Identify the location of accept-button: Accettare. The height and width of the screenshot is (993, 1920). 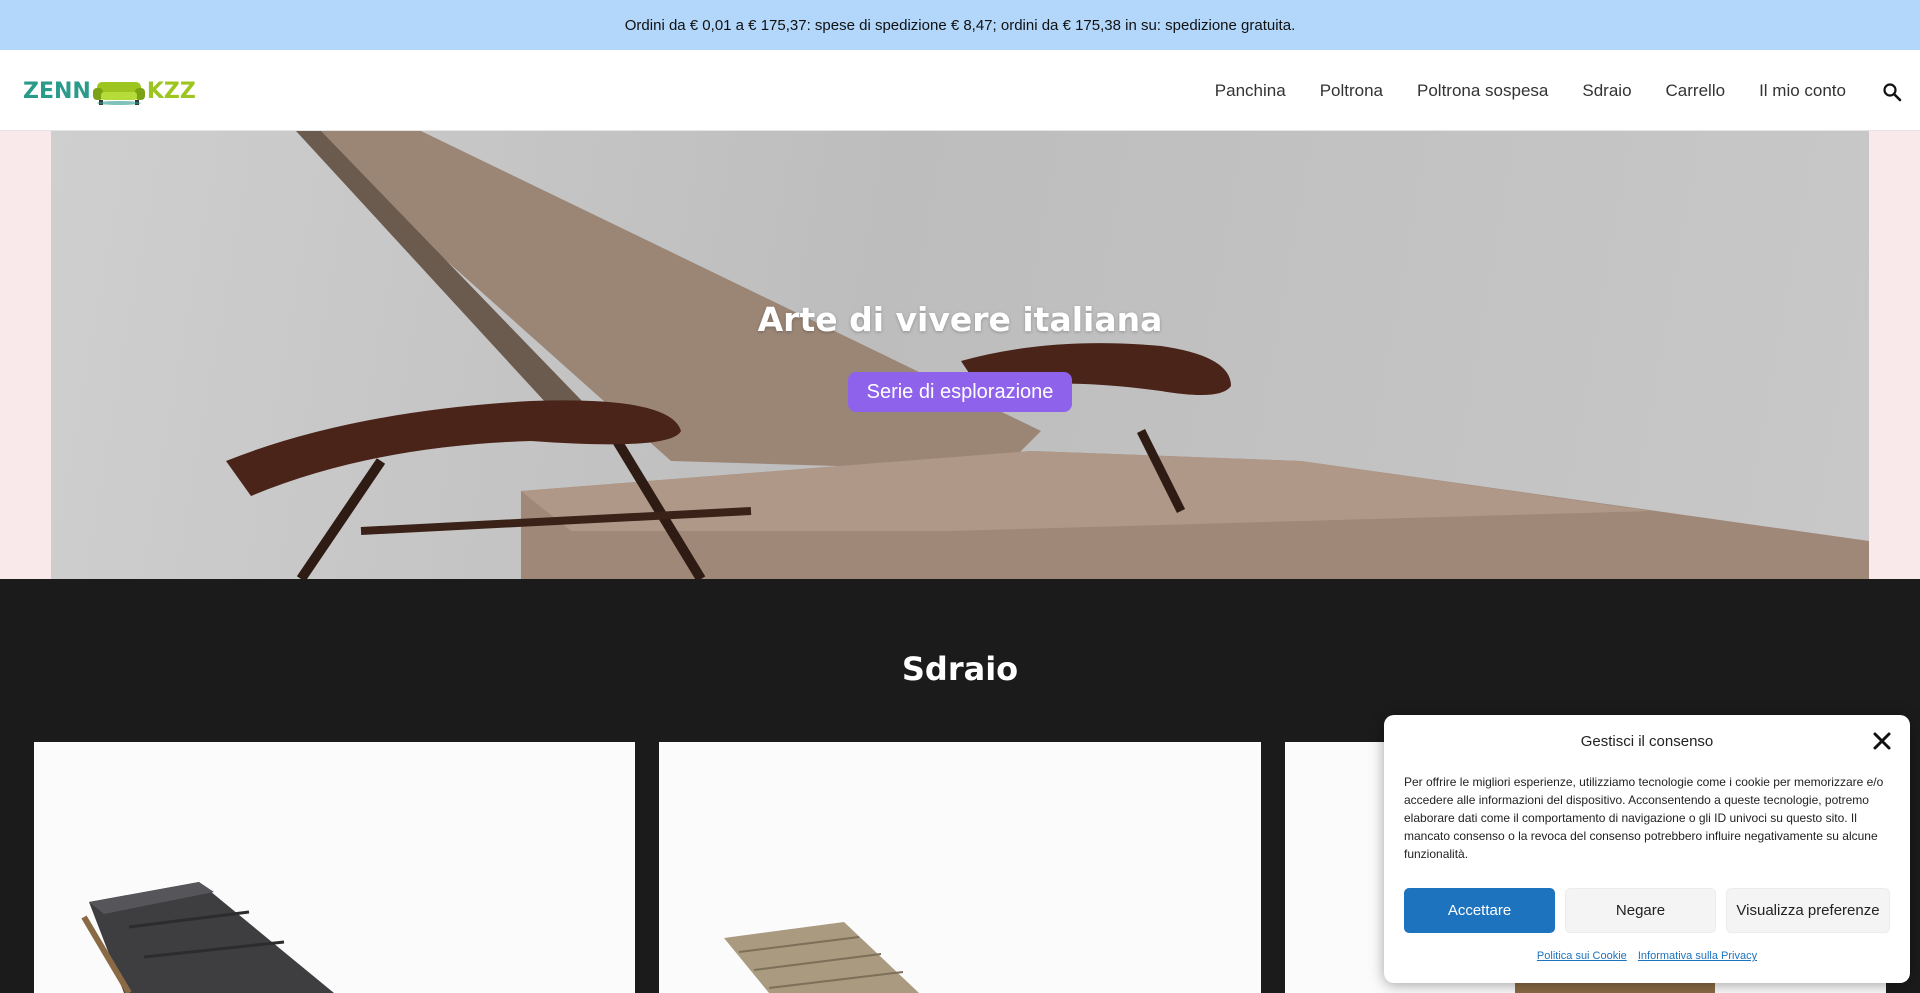
(1479, 910).